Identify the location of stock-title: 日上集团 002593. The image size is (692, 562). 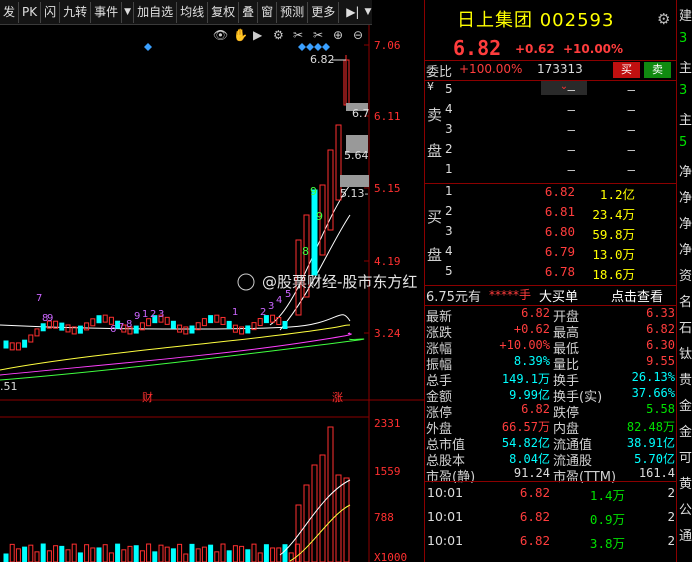
(535, 19).